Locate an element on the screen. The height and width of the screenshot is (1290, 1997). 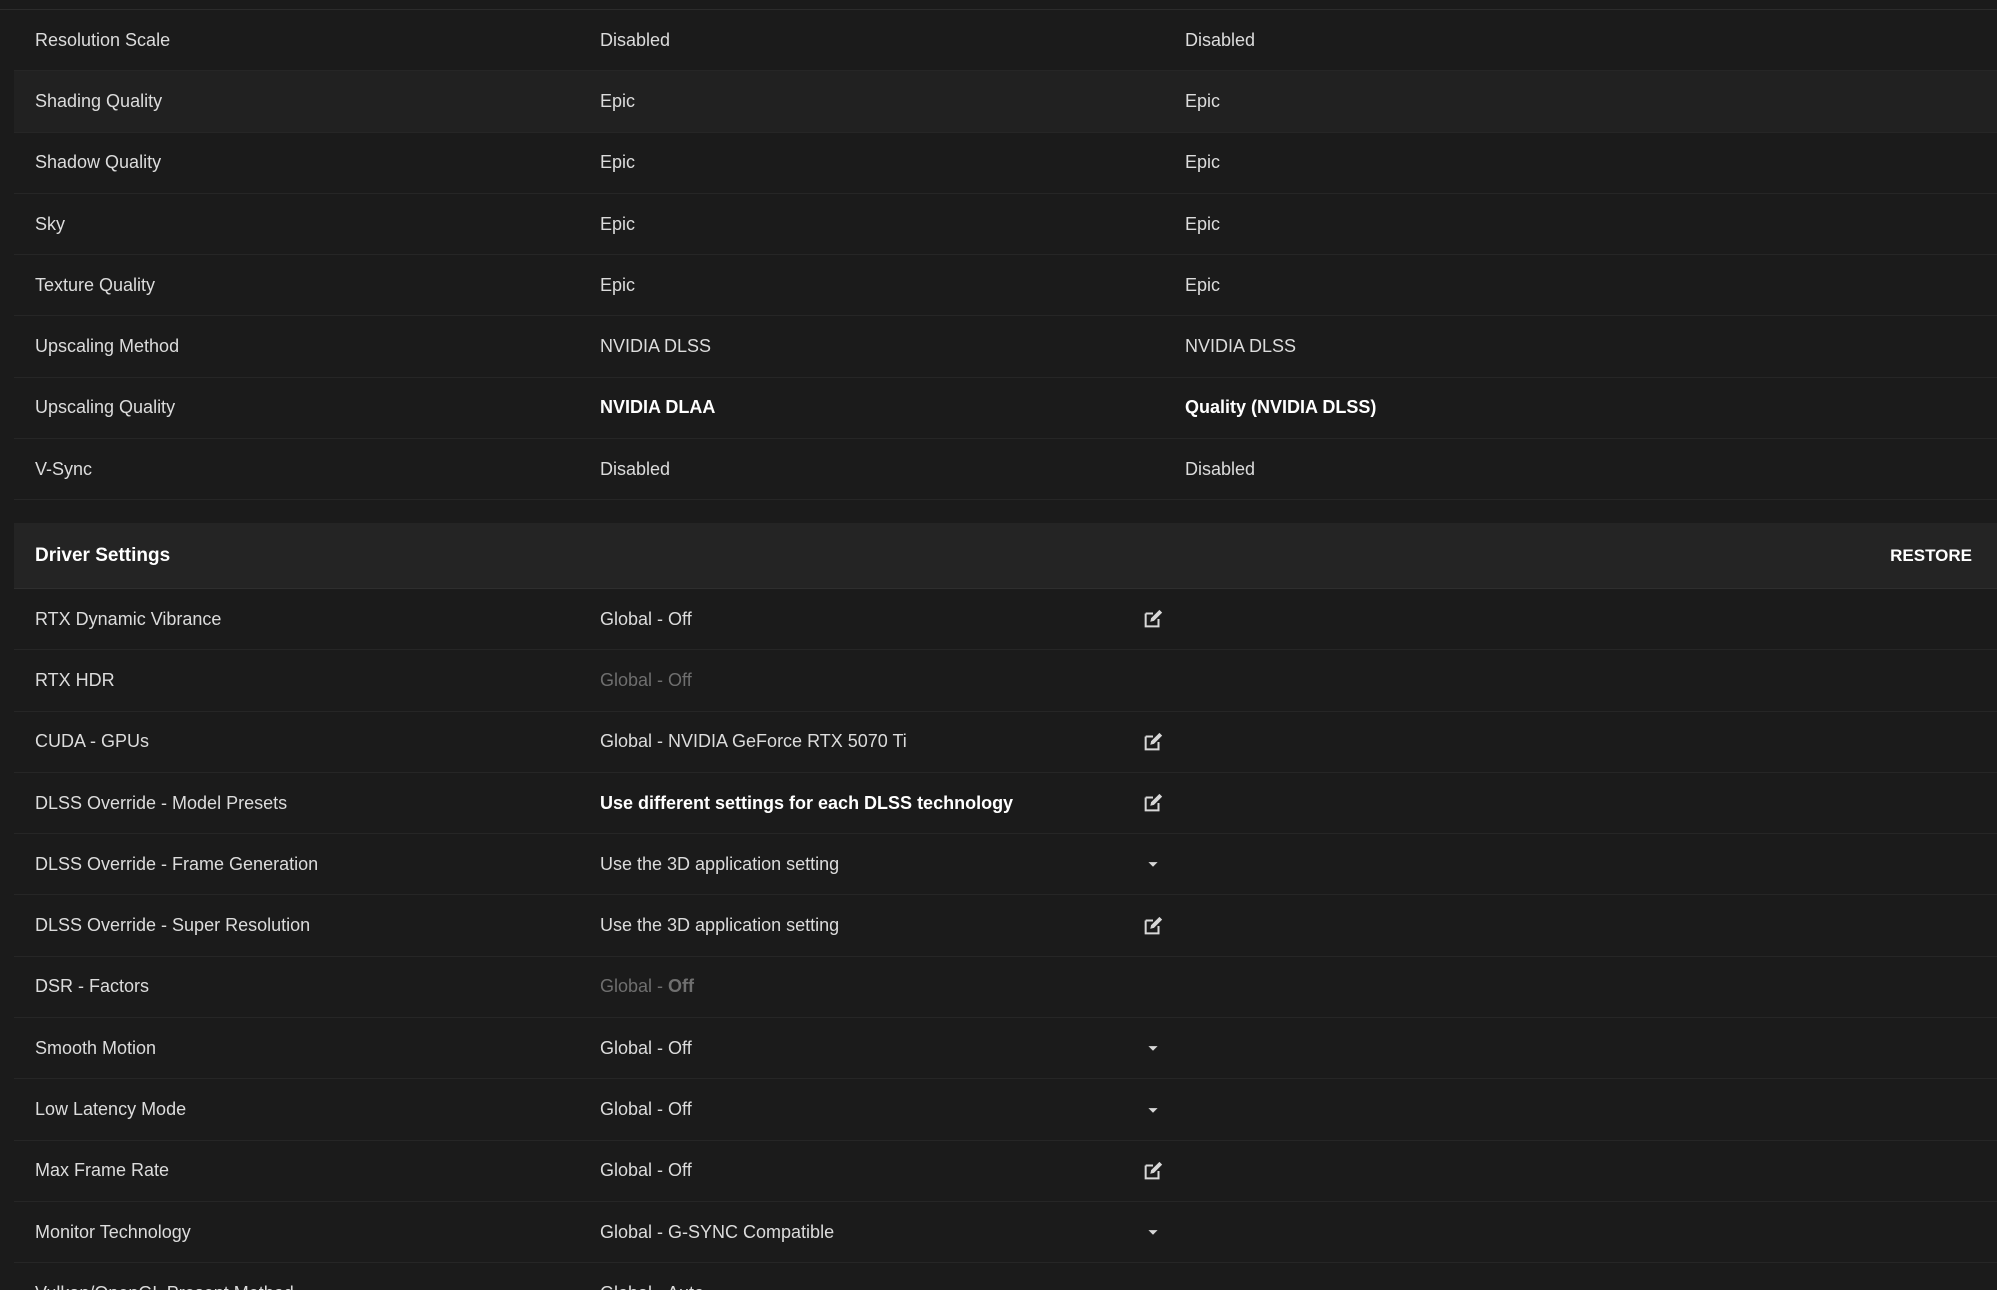
setting-name: V-Sync is located at coordinates (64, 468).